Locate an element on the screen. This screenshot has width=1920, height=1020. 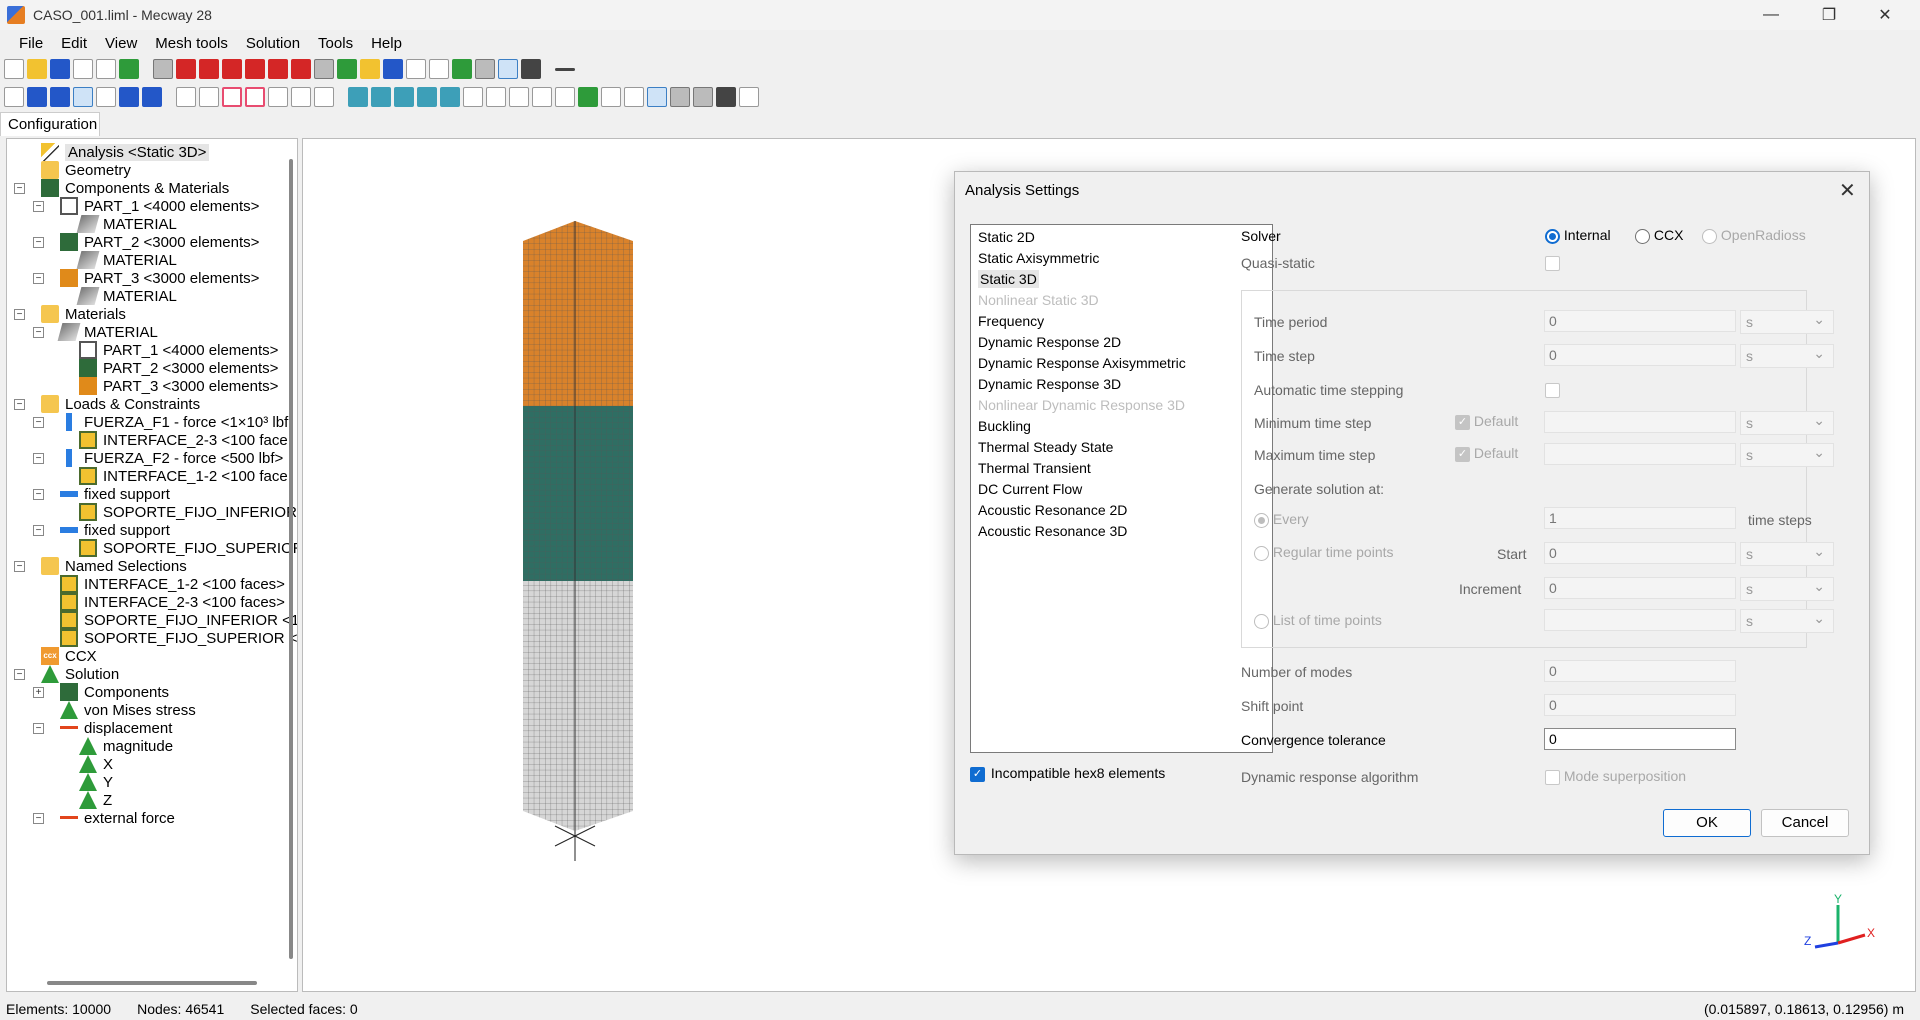
merge-icon is located at coordinates (588, 97).